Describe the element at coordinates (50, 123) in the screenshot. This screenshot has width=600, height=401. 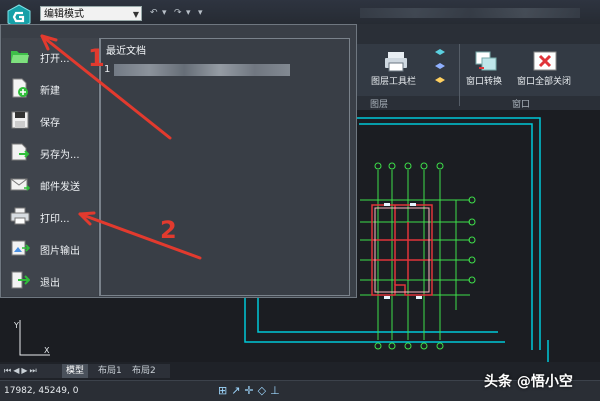
I see `menu-item-label: 保存` at that location.